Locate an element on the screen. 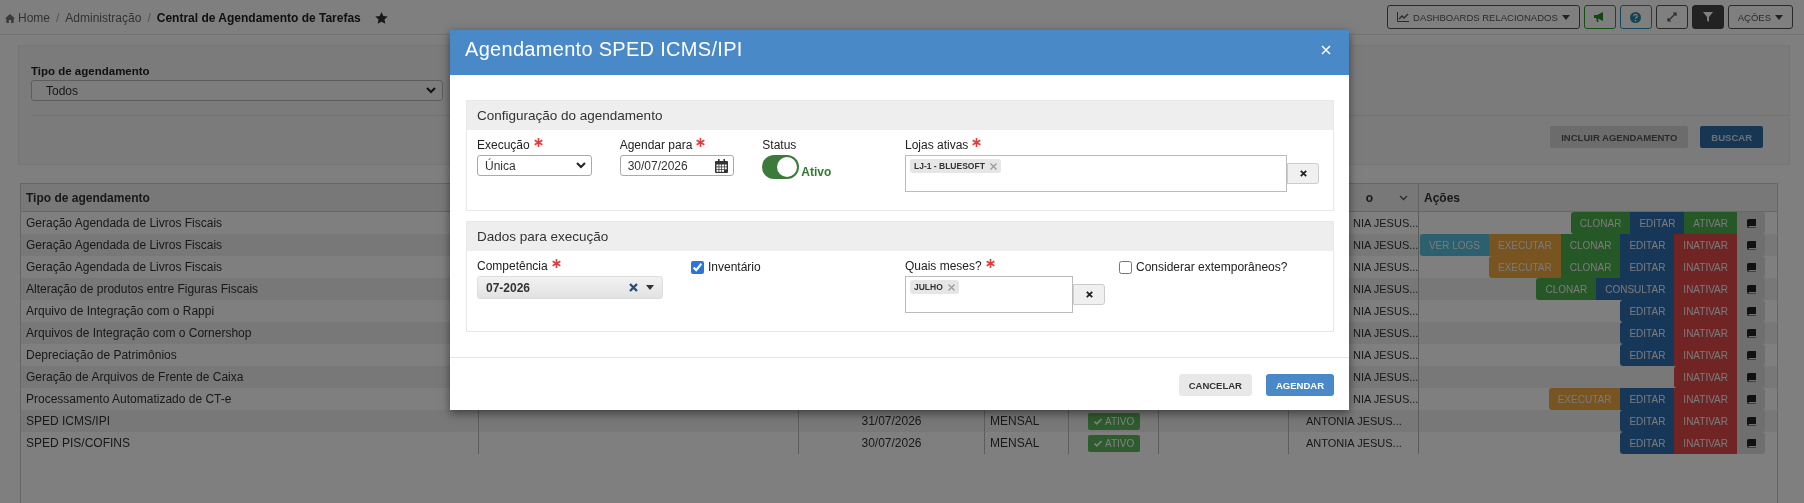  select-field: Única is located at coordinates (534, 165).